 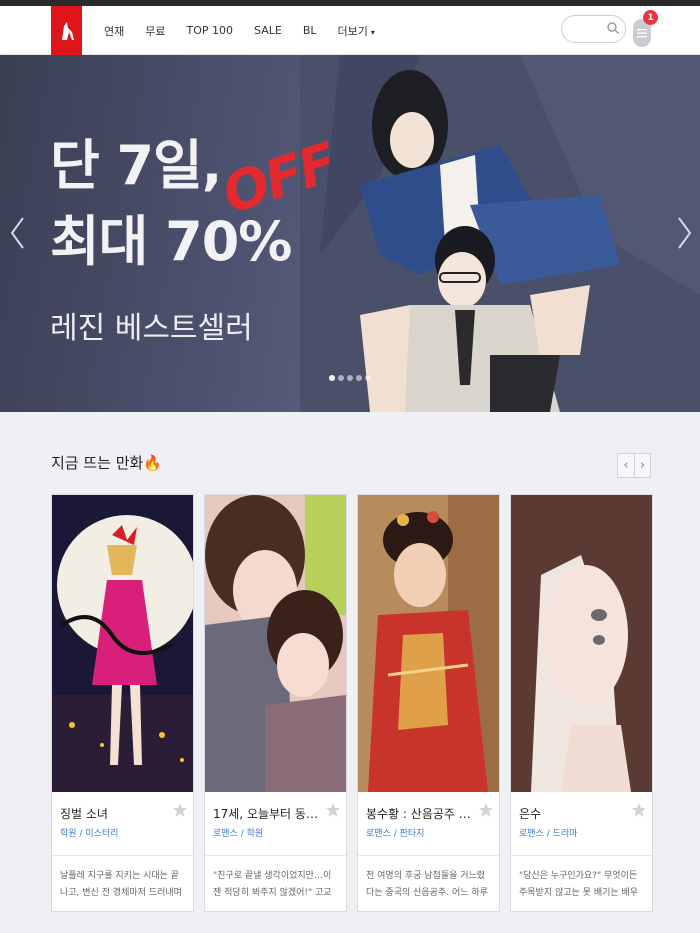 I want to click on banner-pagination, so click(x=350, y=378).